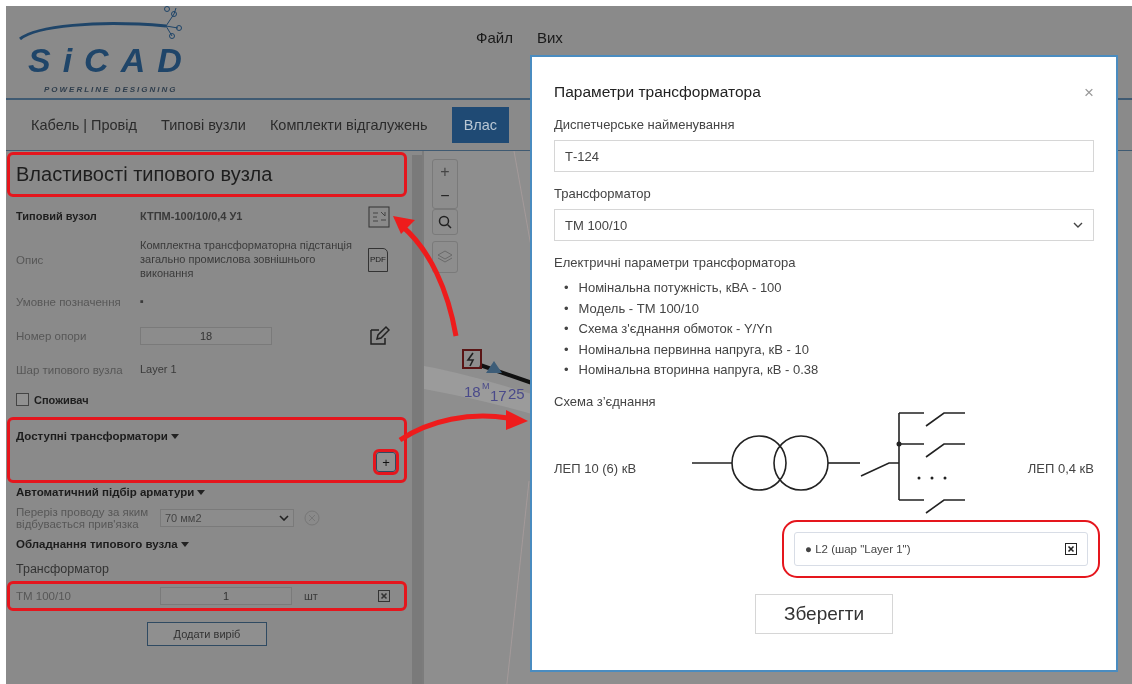  What do you see at coordinates (858, 548) in the screenshot?
I see `line-item-label: ● L2 (шар "Layer 1")` at bounding box center [858, 548].